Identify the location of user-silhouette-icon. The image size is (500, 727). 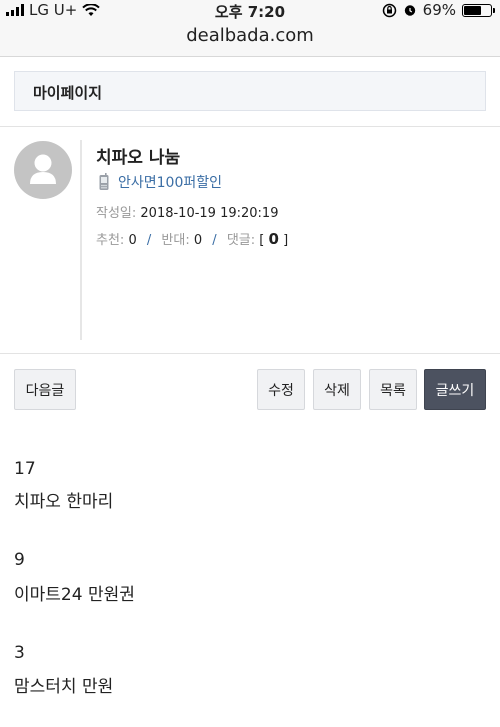
(43, 169).